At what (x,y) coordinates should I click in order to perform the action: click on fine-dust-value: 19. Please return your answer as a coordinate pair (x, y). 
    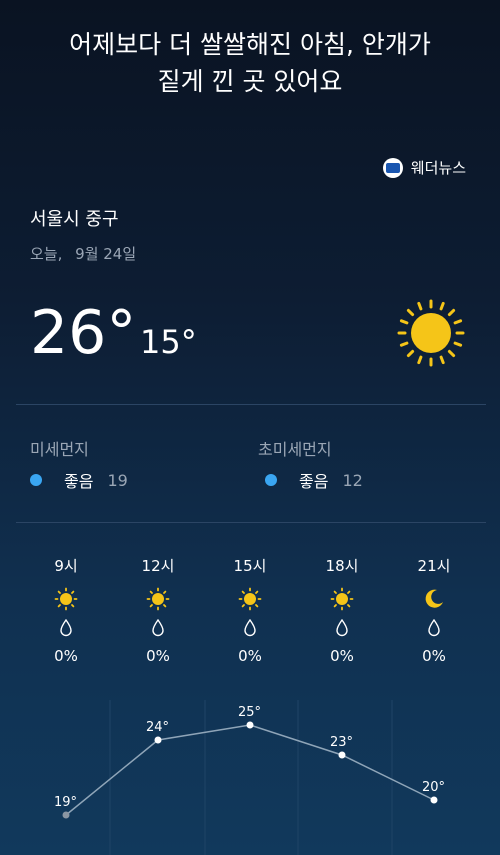
    Looking at the image, I should click on (117, 480).